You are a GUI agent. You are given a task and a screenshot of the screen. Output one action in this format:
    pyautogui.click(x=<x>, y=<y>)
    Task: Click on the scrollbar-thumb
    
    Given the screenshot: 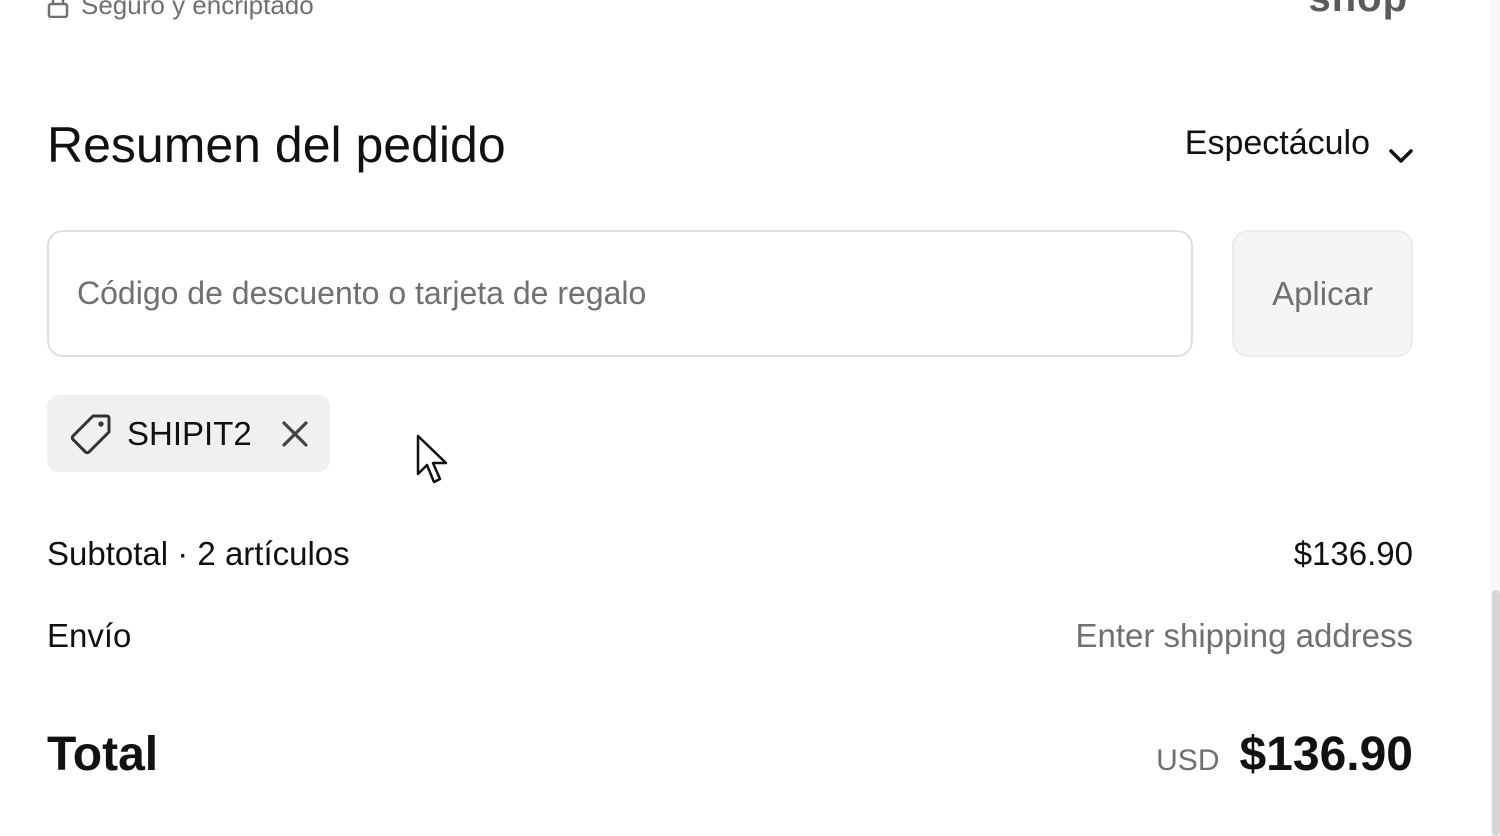 What is the action you would take?
    pyautogui.click(x=1496, y=713)
    